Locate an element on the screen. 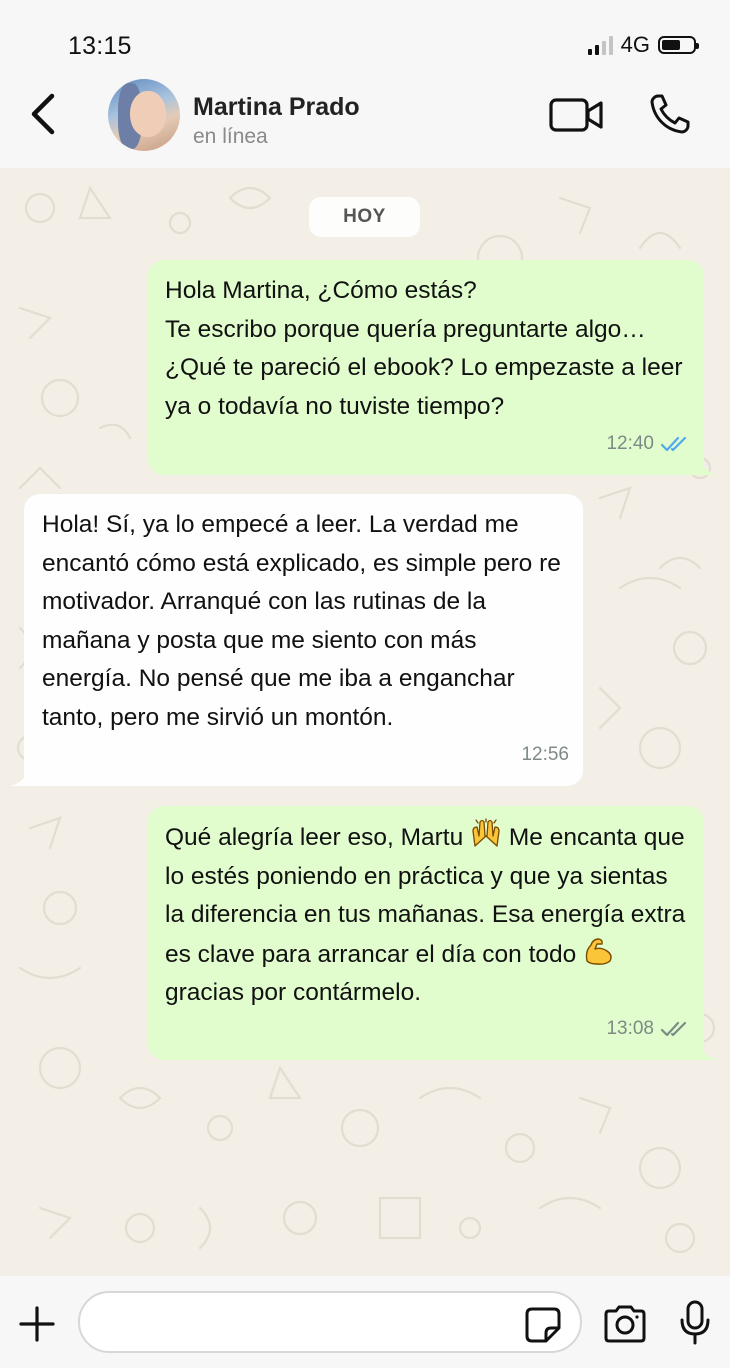  back-arrow-icon is located at coordinates (45, 114).